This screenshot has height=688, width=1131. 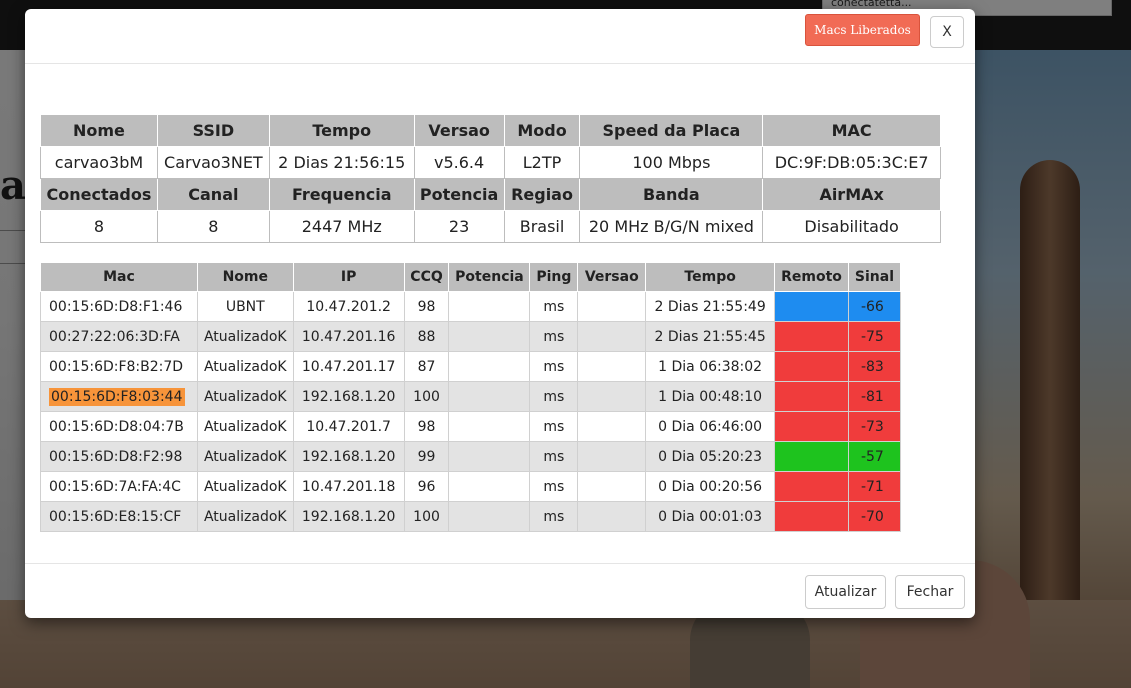 I want to click on client-mac: 00:15:6D:D8:F2:98, so click(x=116, y=456).